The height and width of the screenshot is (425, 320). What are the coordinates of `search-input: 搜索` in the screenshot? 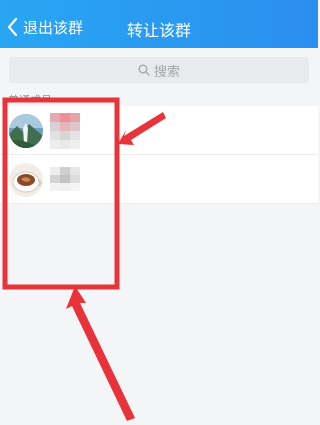 It's located at (159, 70).